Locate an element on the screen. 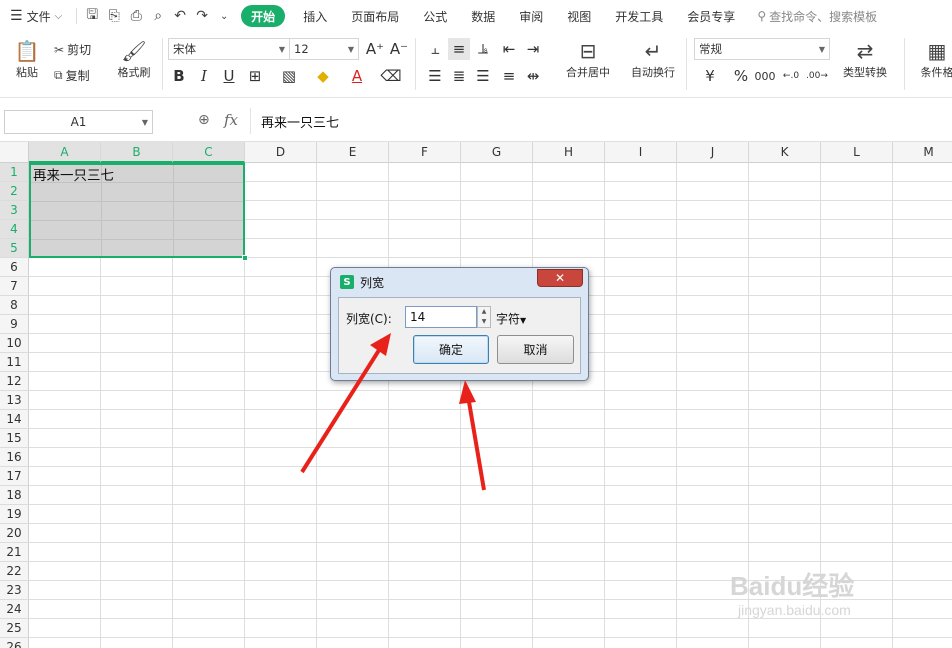  row-header: 25 is located at coordinates (14, 628).